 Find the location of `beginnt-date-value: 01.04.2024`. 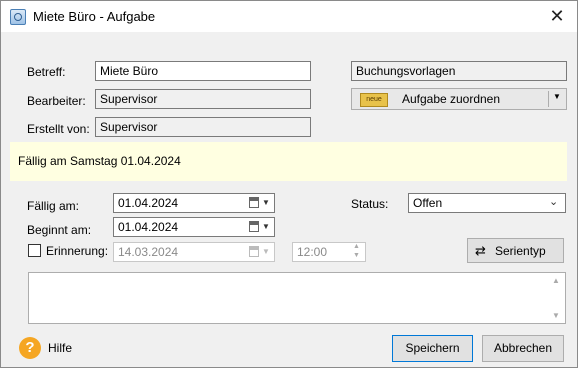

beginnt-date-value: 01.04.2024 is located at coordinates (148, 227).